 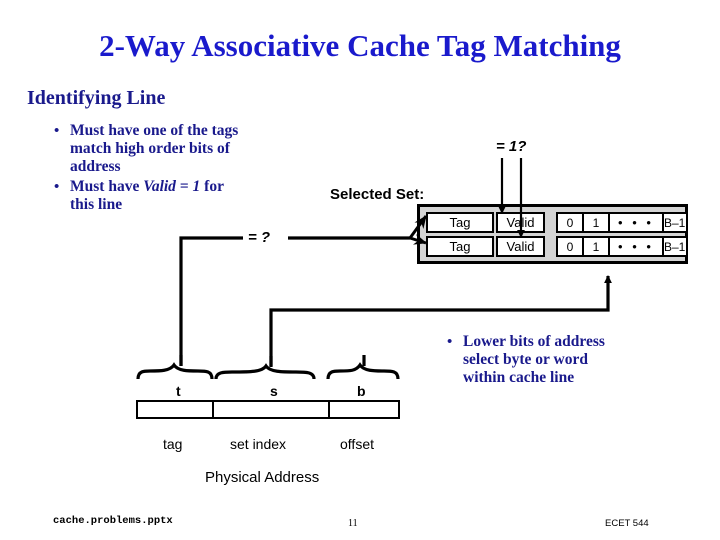 What do you see at coordinates (519, 377) in the screenshot?
I see `bullet-line: within cache line` at bounding box center [519, 377].